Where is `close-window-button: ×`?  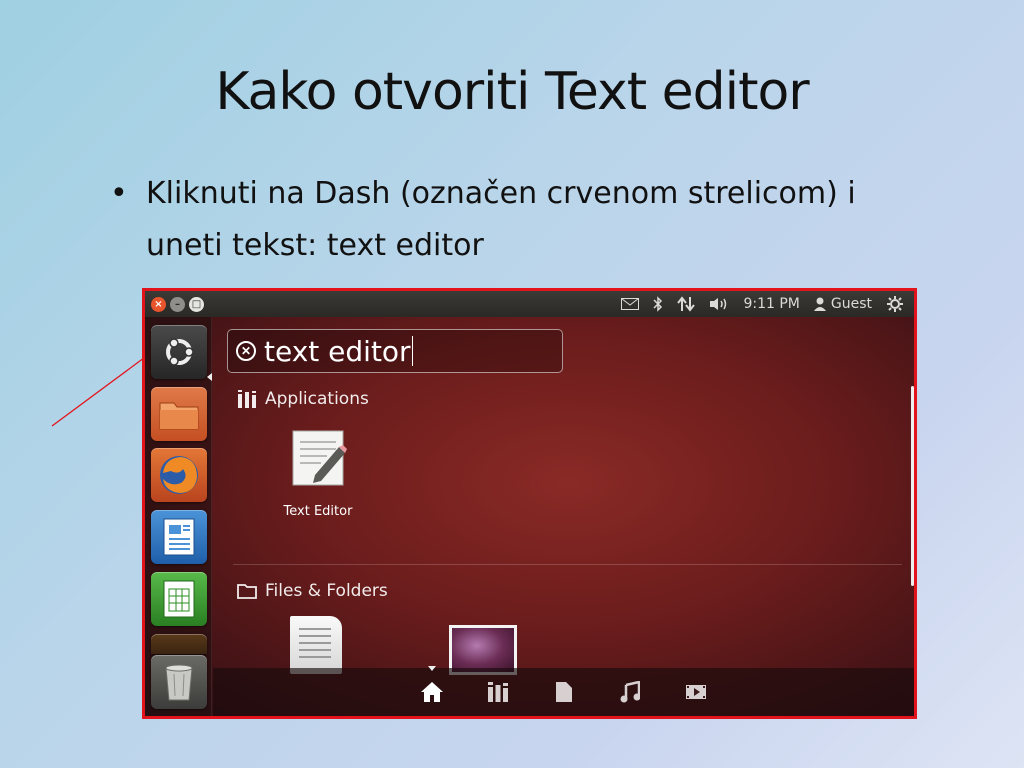 close-window-button: × is located at coordinates (158, 304).